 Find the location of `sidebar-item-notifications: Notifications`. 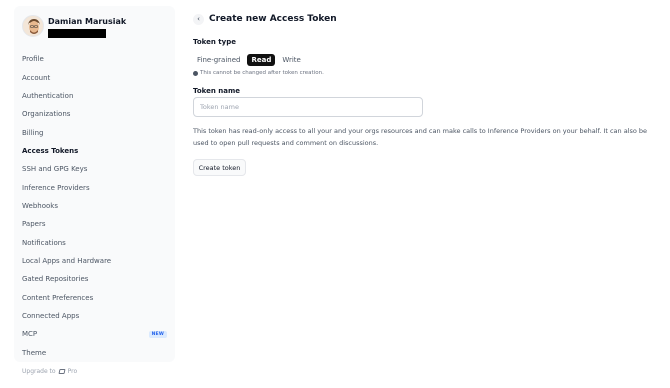

sidebar-item-notifications: Notifications is located at coordinates (94, 242).